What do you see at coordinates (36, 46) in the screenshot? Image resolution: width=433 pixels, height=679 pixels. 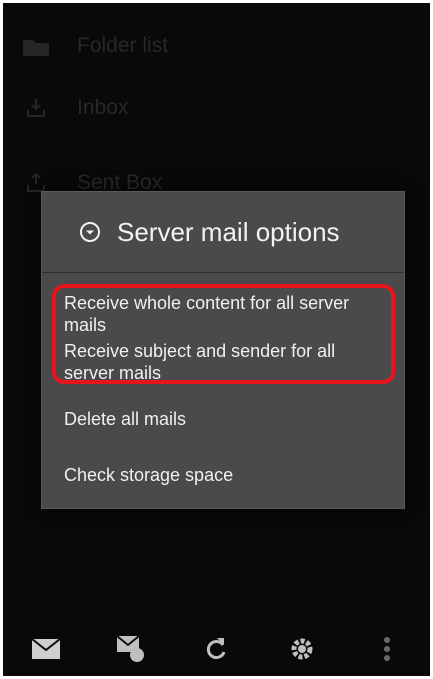 I see `folder-icon` at bounding box center [36, 46].